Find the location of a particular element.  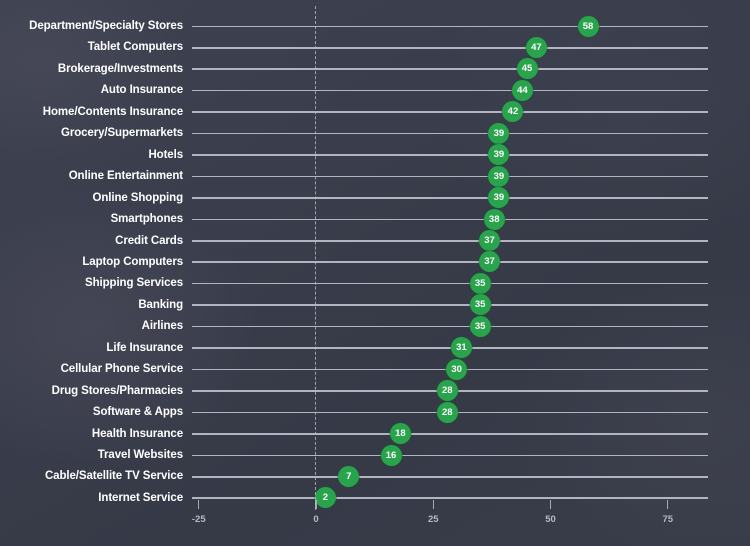

data-point-marker: 42 is located at coordinates (513, 112).